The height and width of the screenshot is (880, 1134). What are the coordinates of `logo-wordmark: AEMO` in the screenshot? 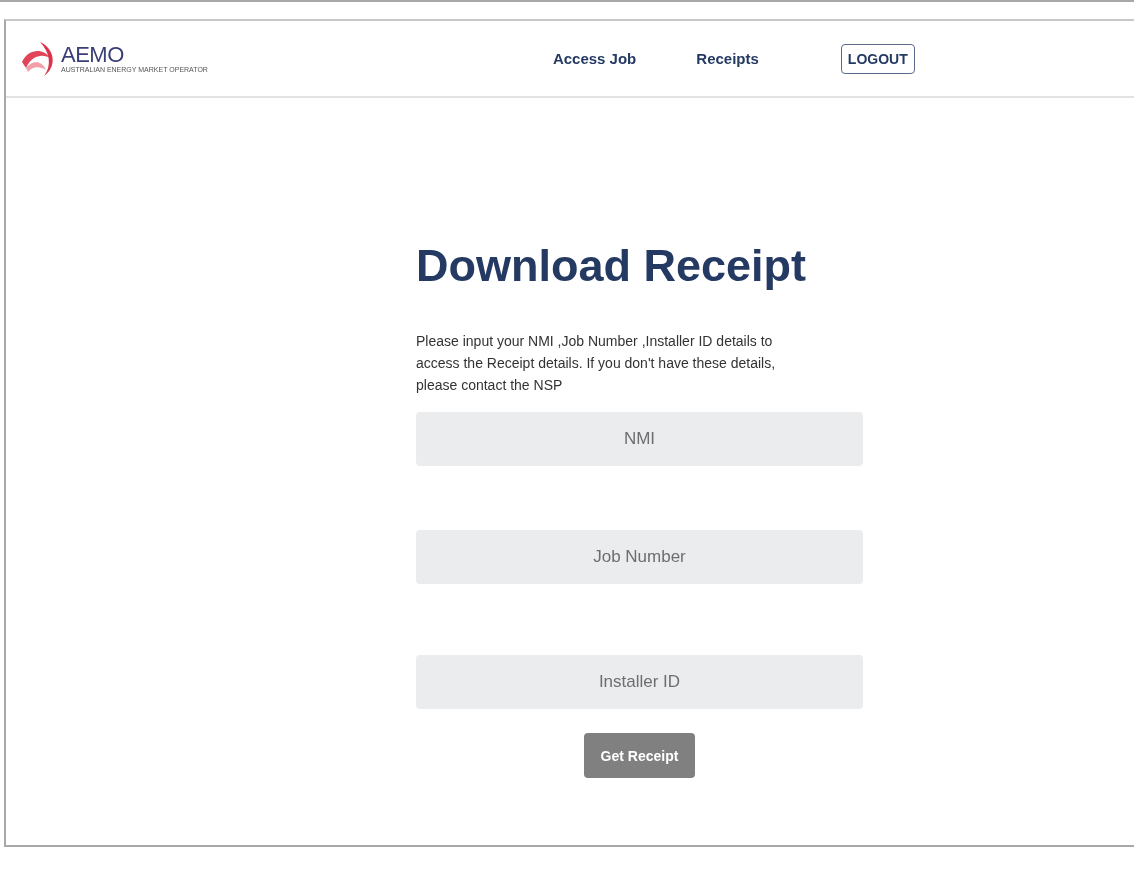 It's located at (93, 54).